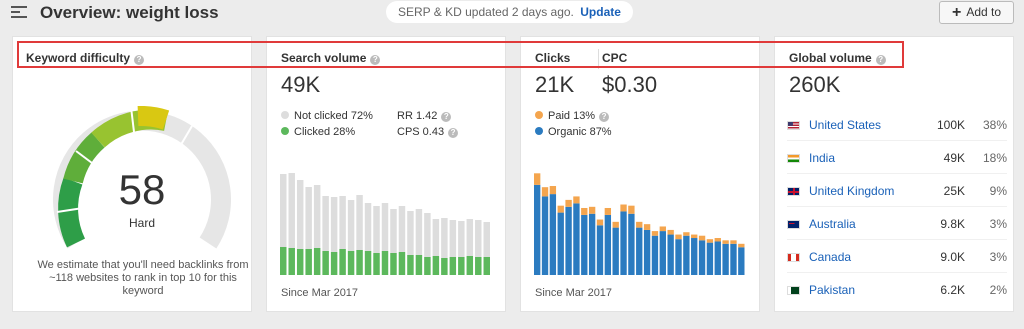 This screenshot has width=1024, height=329. Describe the element at coordinates (325, 132) in the screenshot. I see `clicked-label: Clicked 28%` at that location.